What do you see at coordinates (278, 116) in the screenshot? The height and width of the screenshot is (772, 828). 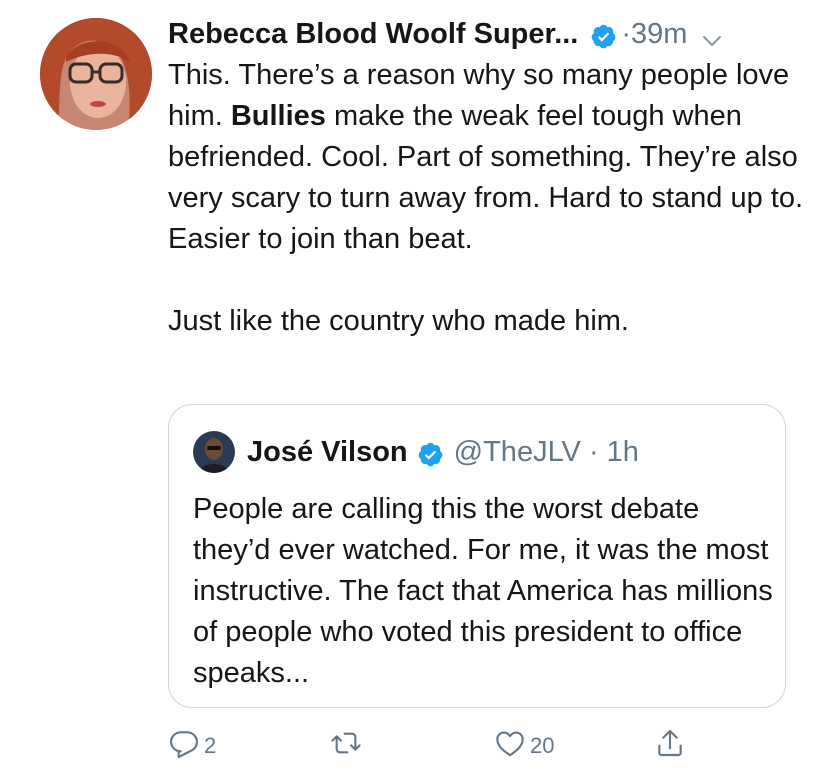 I see `tweet-text-bold: Bullies` at bounding box center [278, 116].